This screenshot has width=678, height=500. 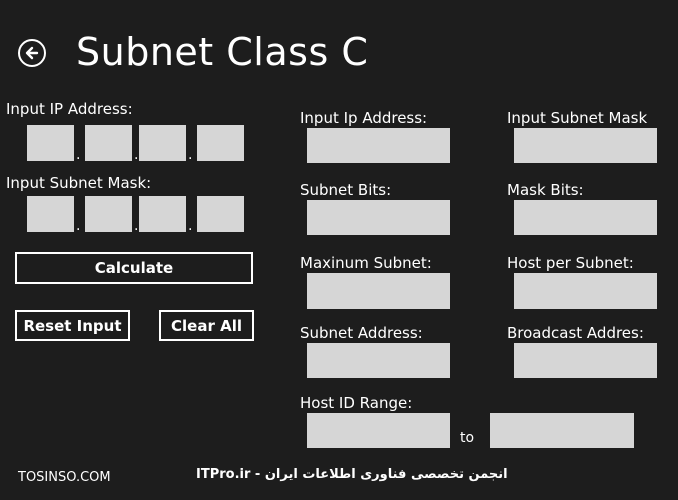 What do you see at coordinates (585, 145) in the screenshot?
I see `result-mask-field` at bounding box center [585, 145].